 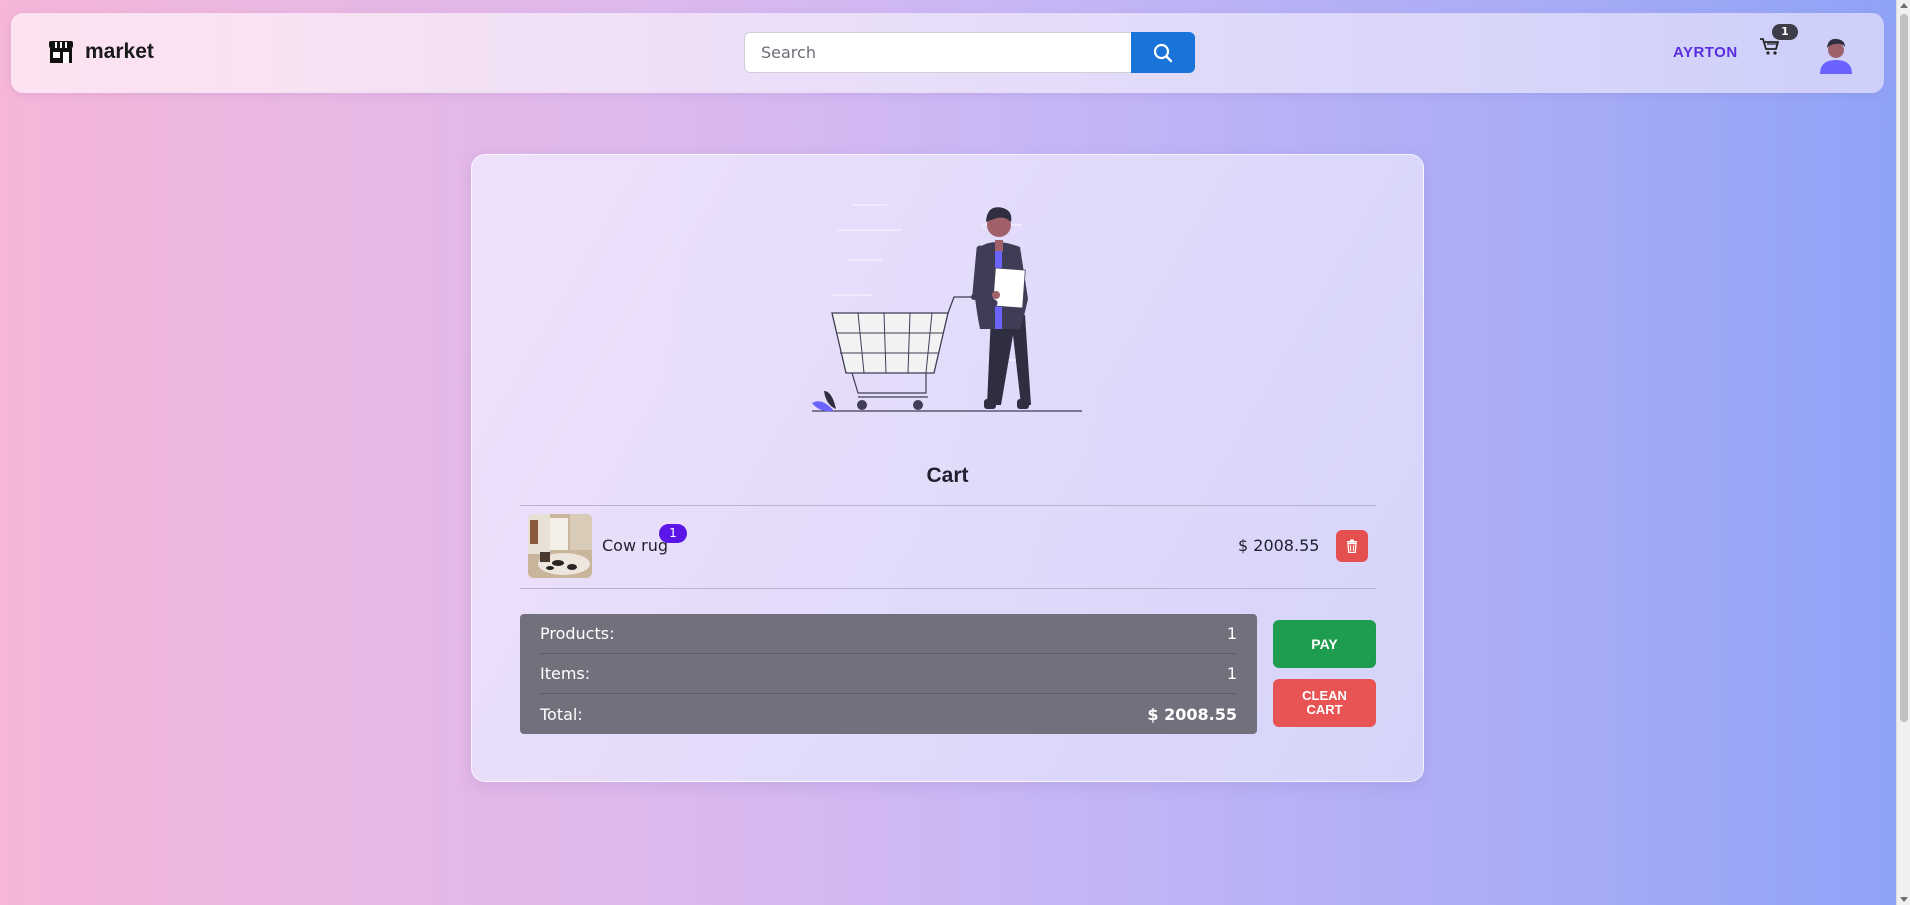 I want to click on product-name: Cow rug, so click(x=635, y=545).